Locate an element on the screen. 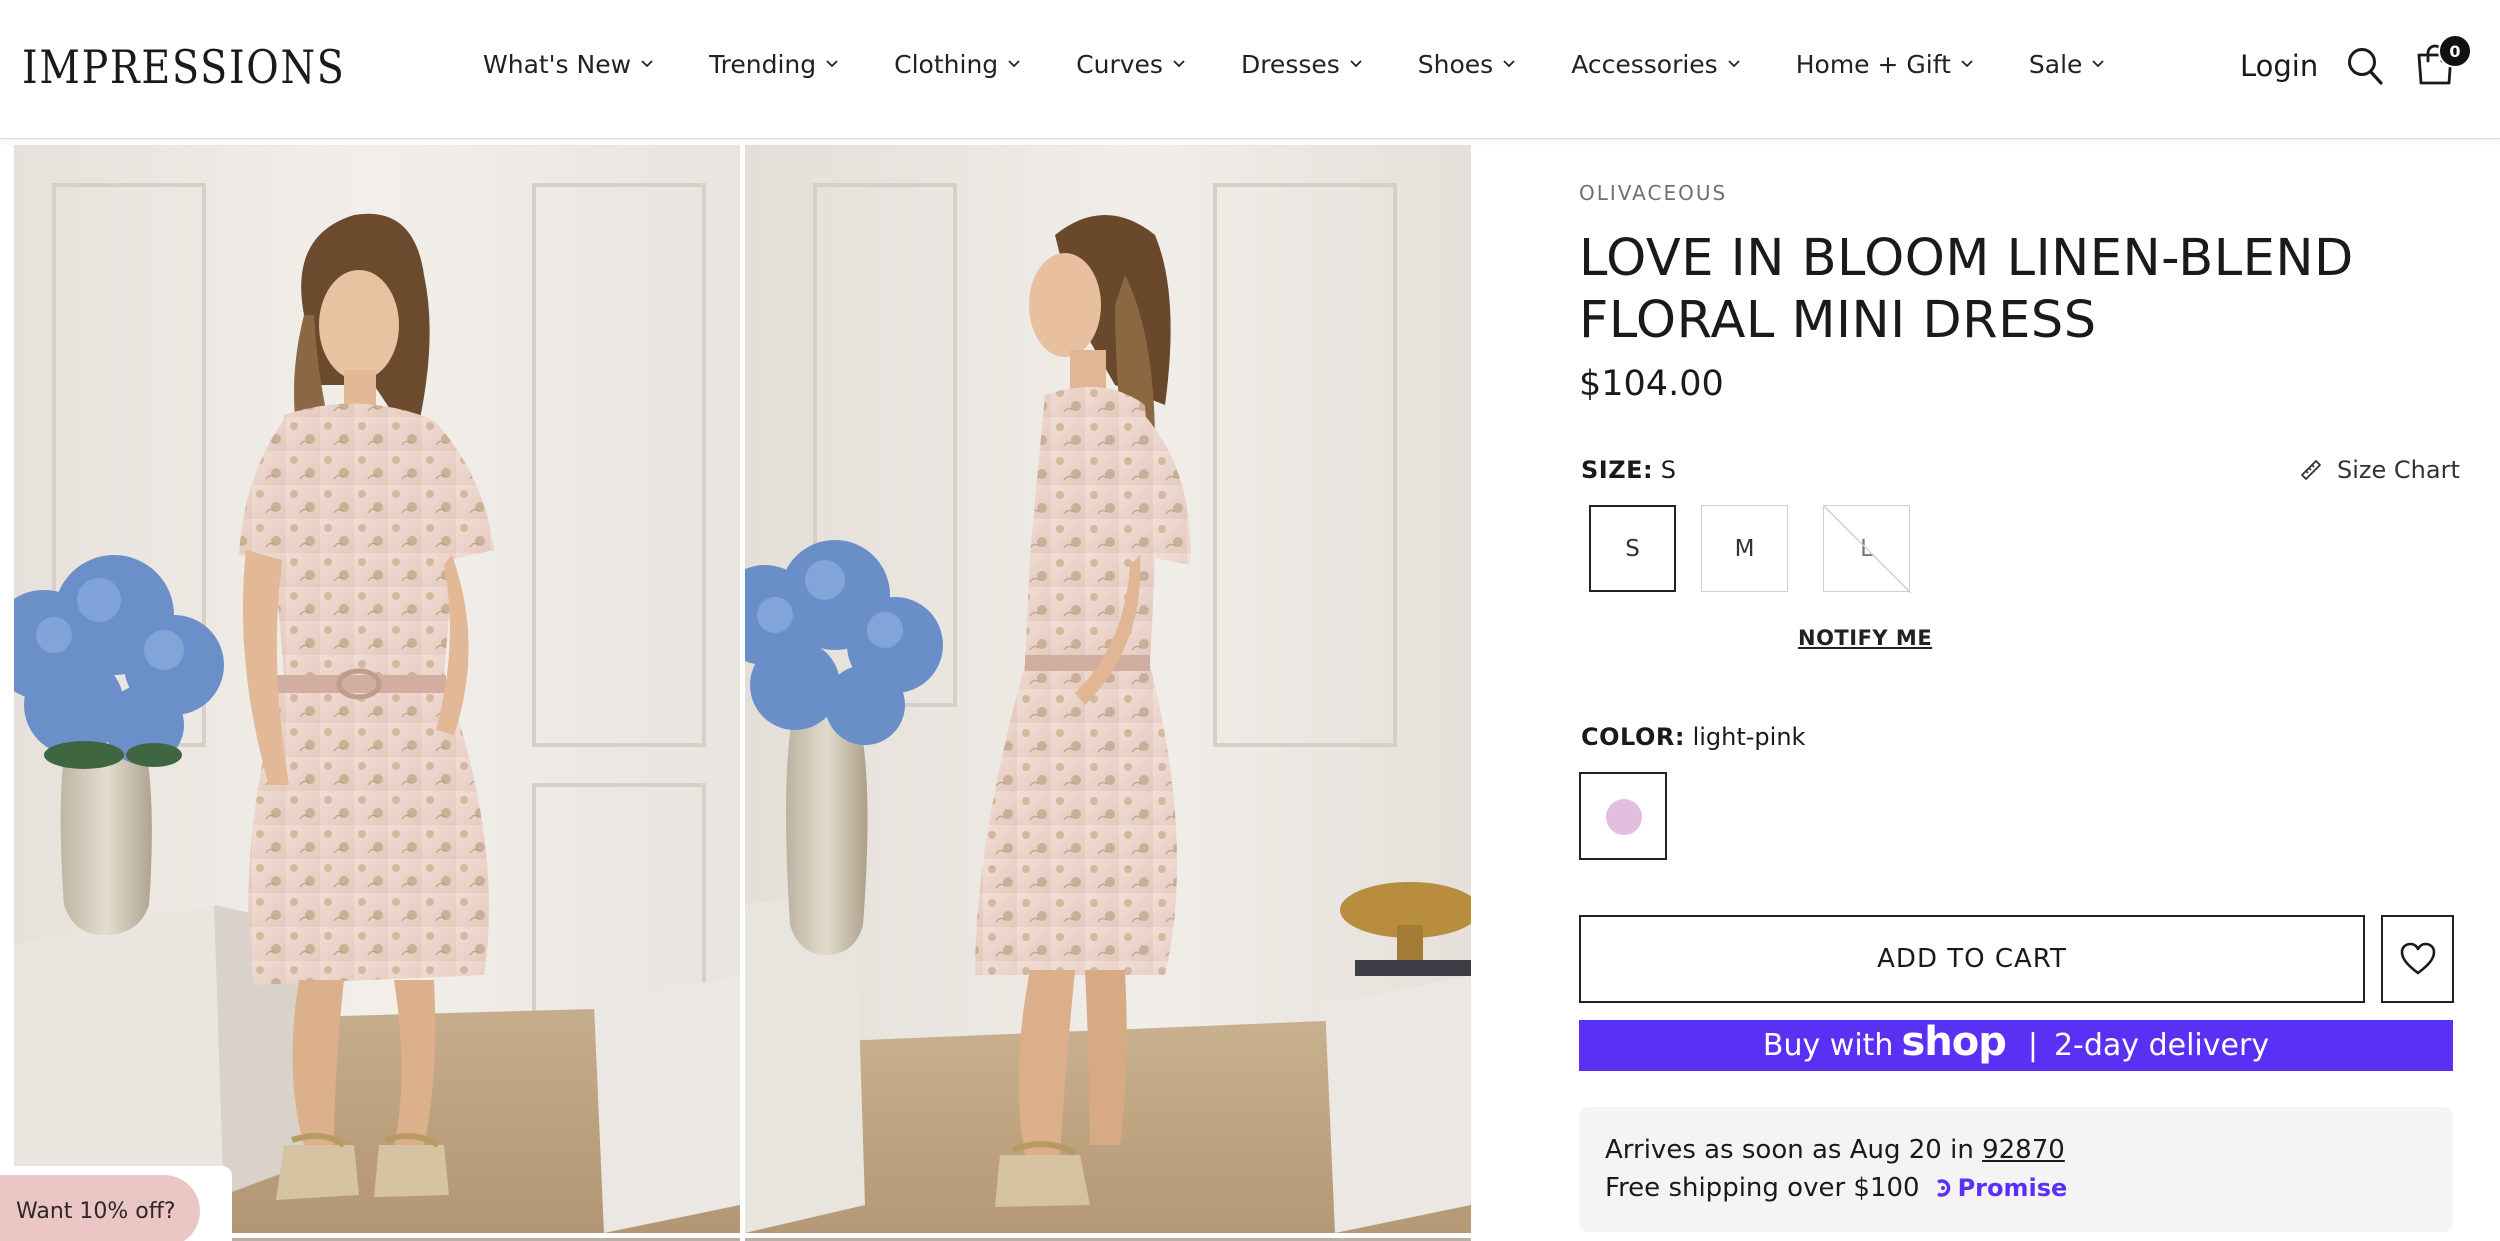 This screenshot has height=1241, width=2500. promise-logo-icon is located at coordinates (1943, 1188).